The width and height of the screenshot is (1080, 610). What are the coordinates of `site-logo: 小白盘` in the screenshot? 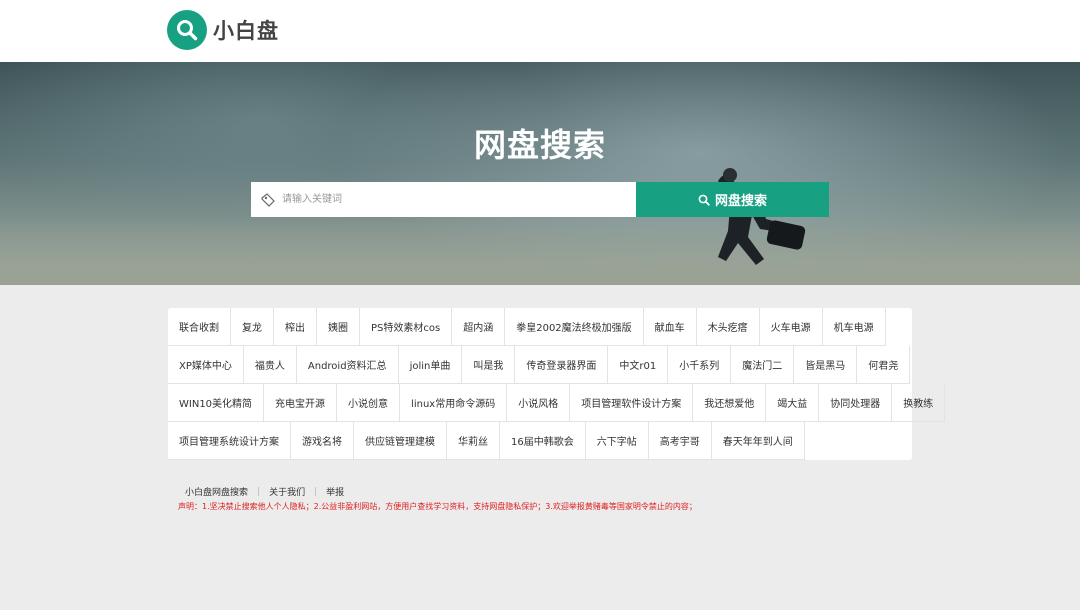 It's located at (223, 30).